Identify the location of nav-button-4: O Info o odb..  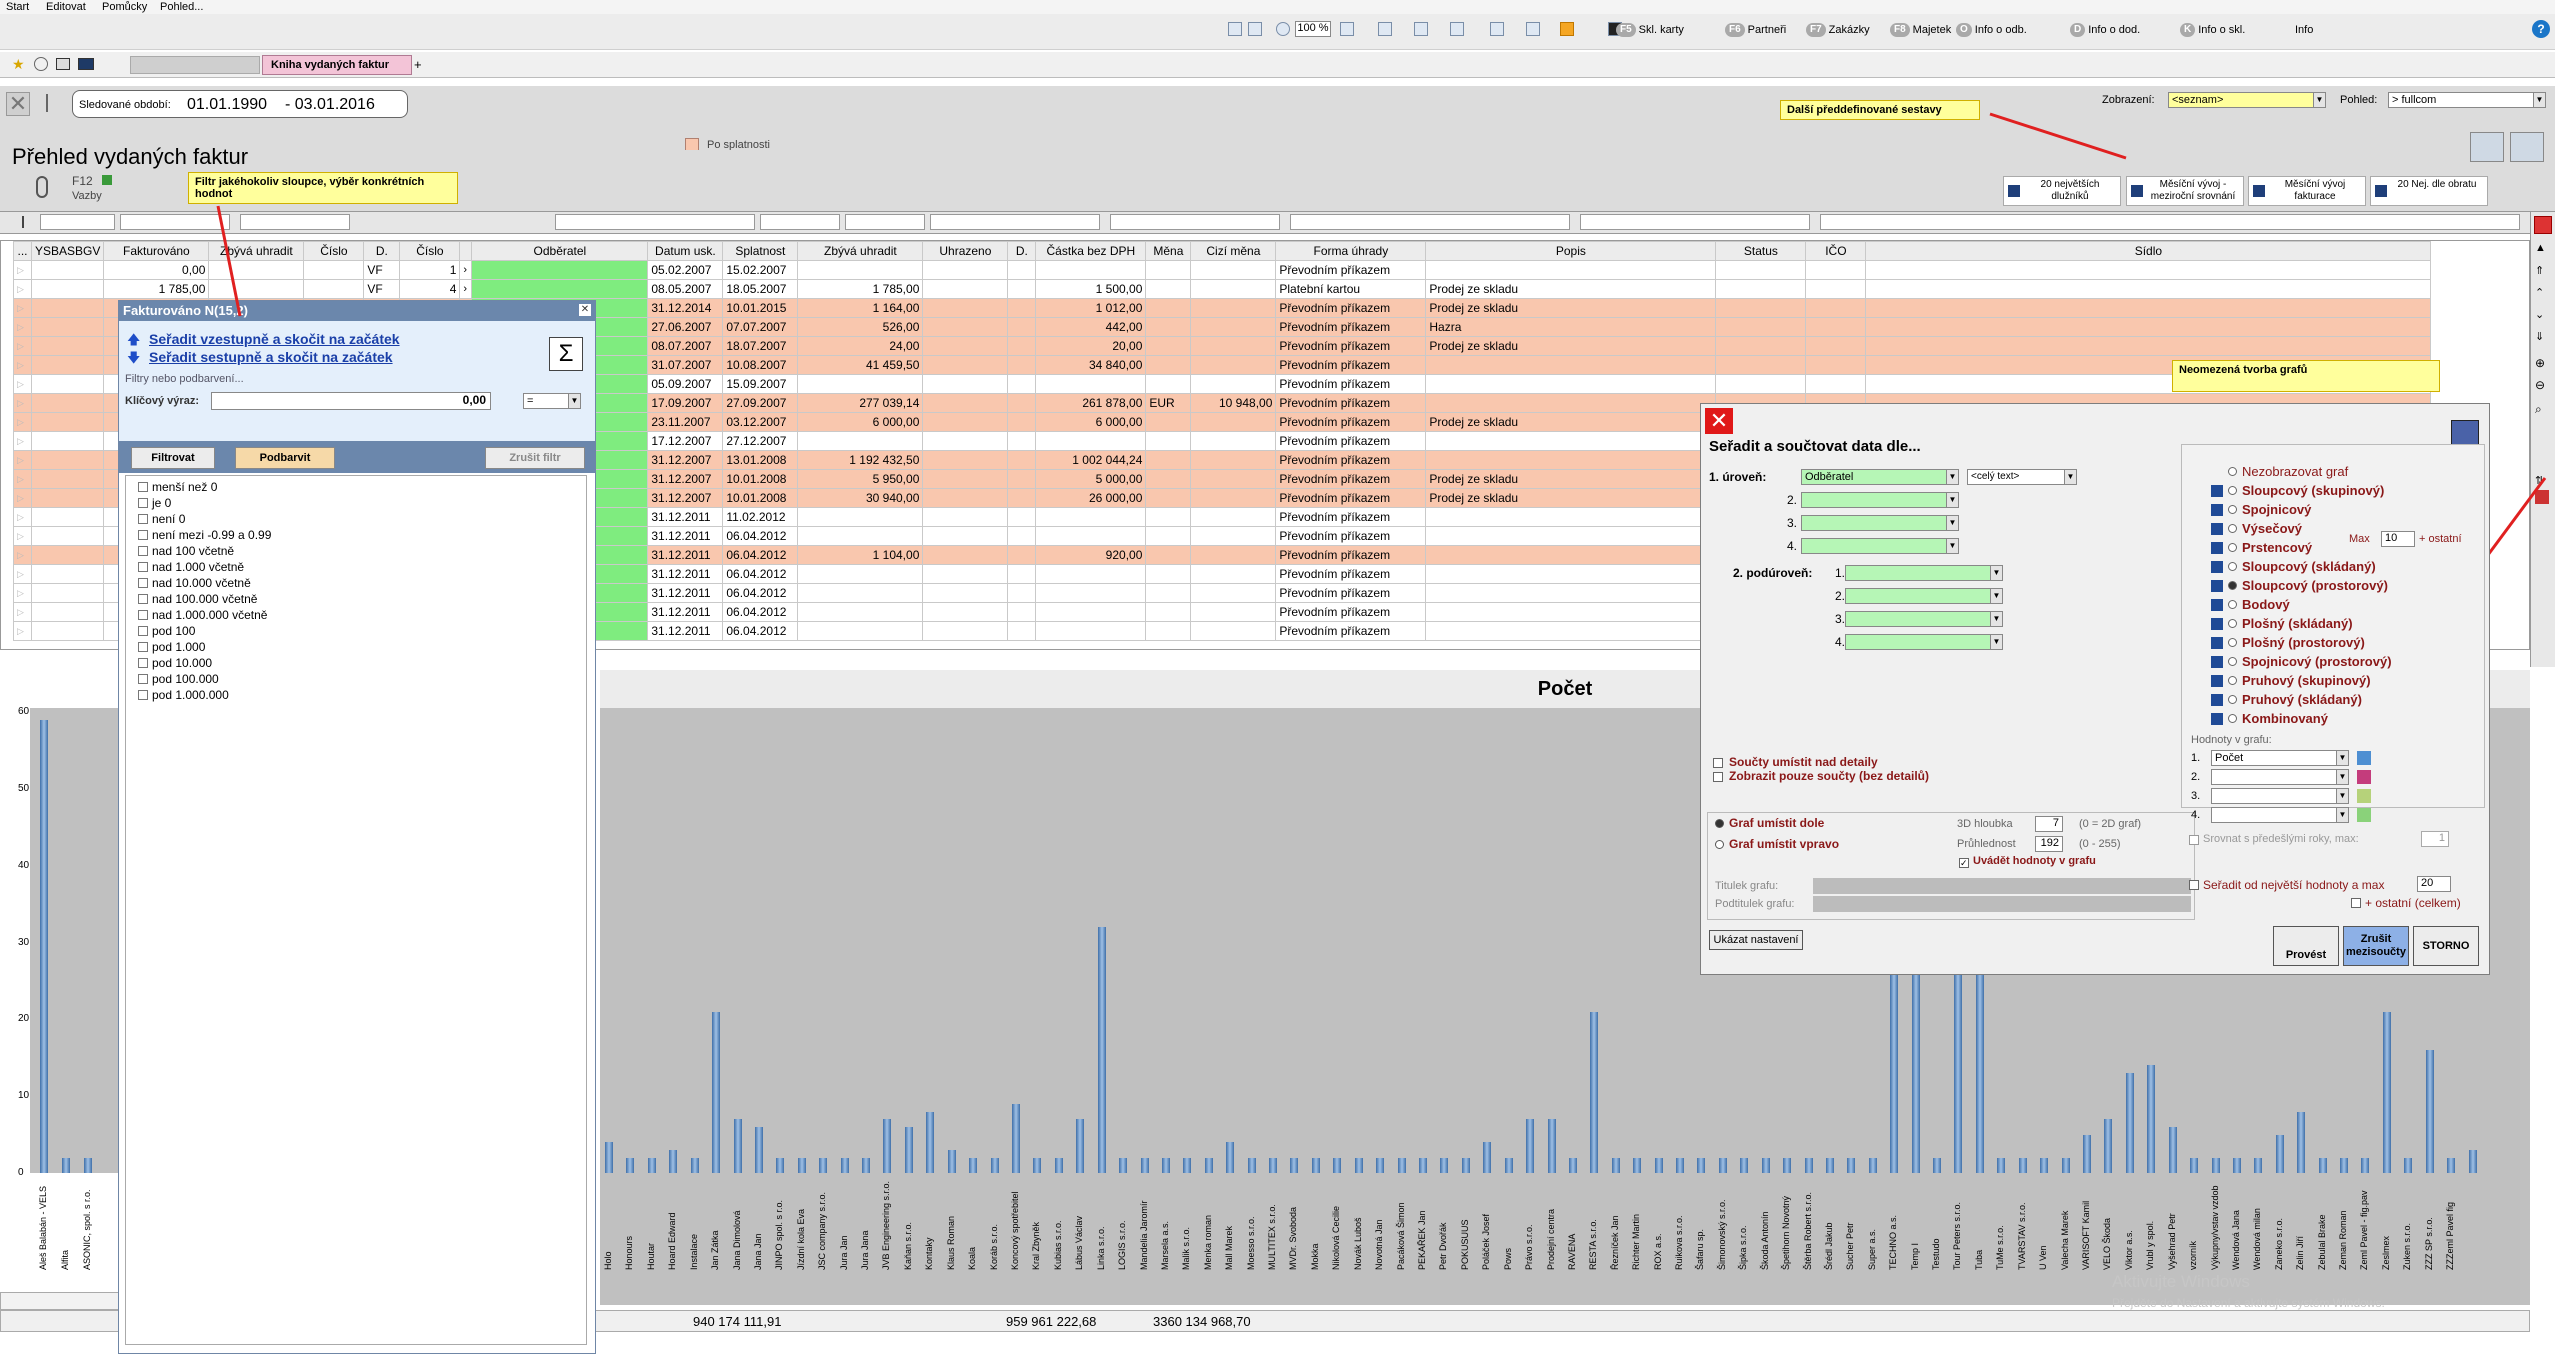
(1991, 30).